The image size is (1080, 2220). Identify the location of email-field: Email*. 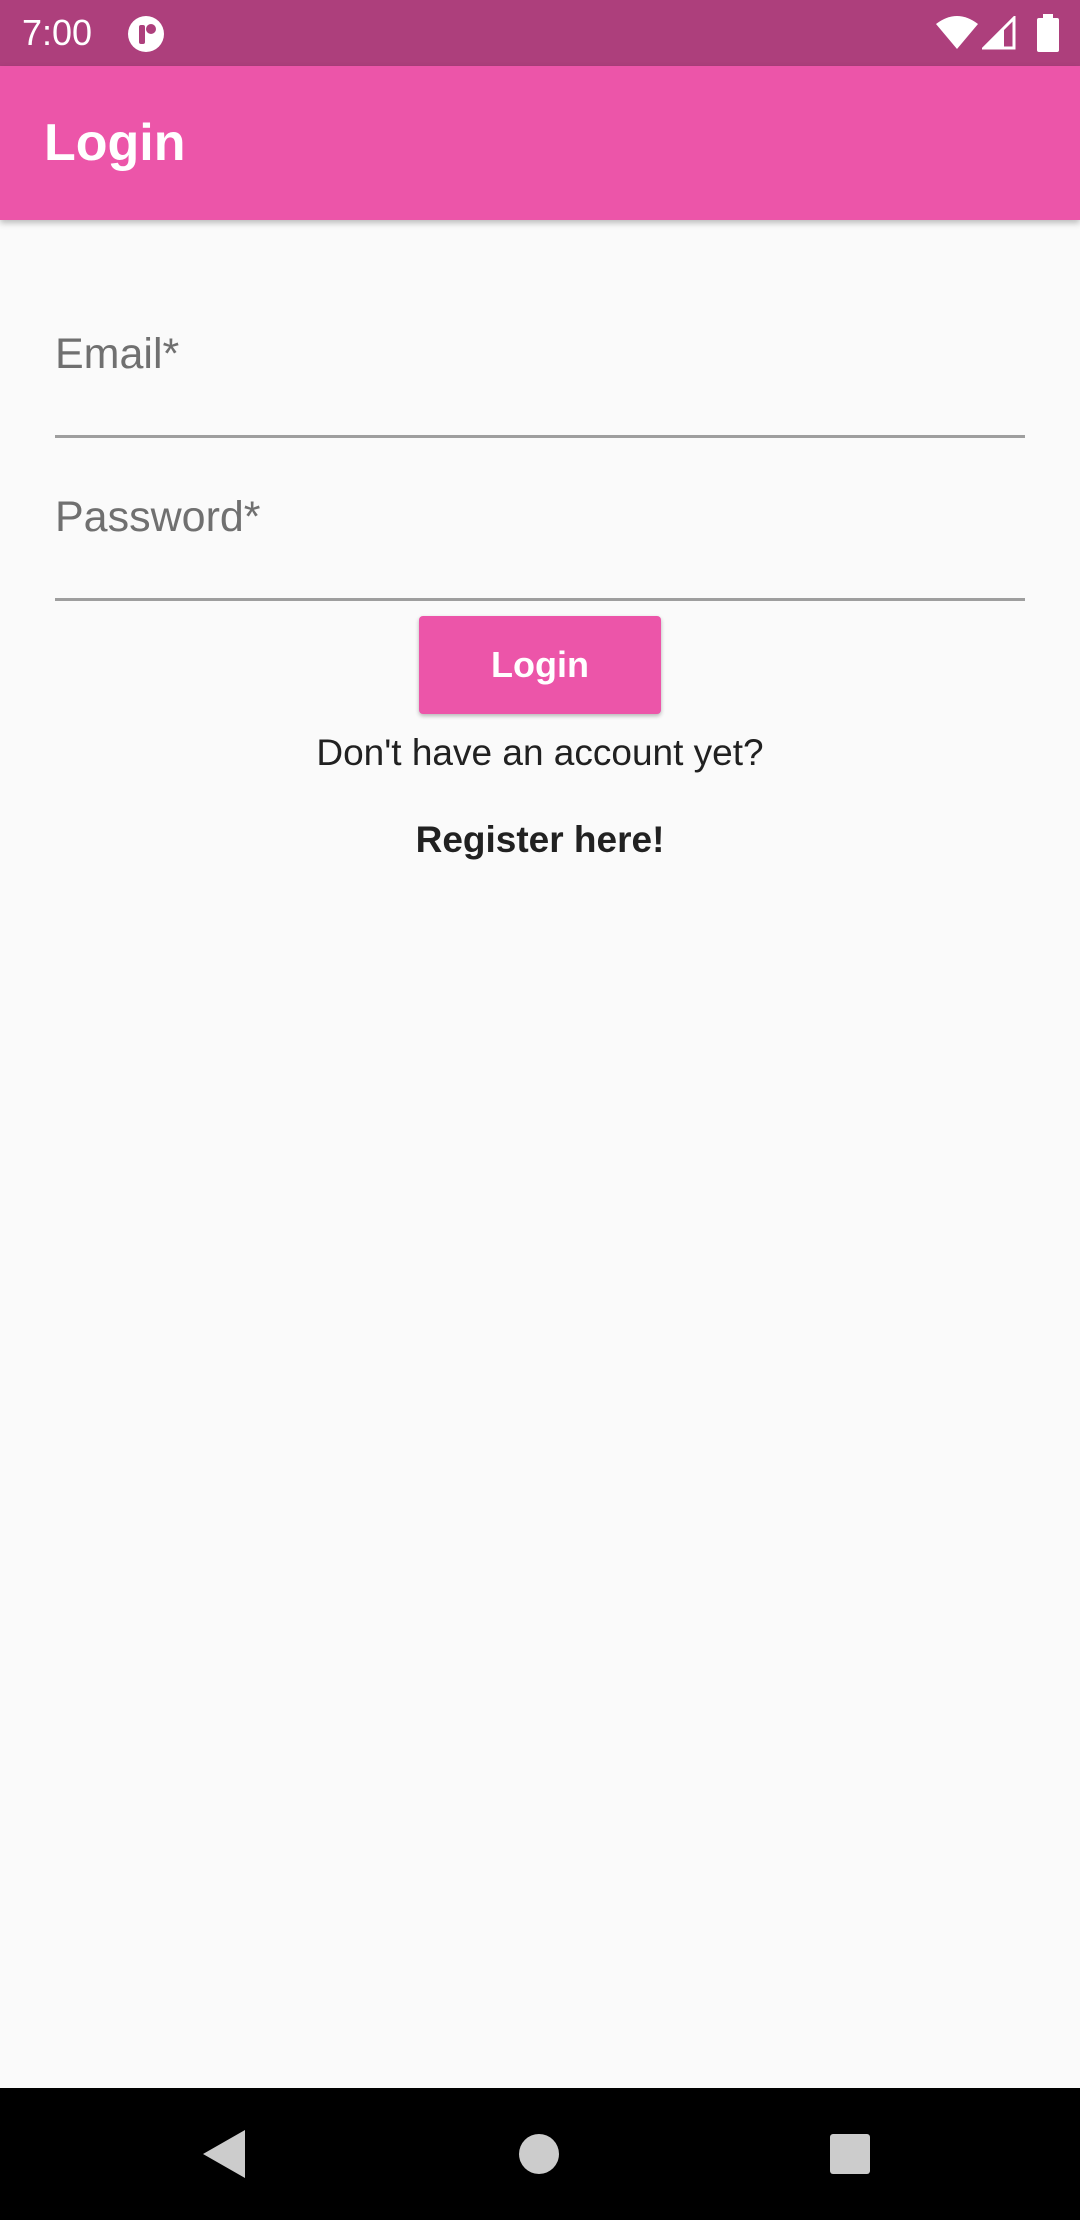
(540, 381).